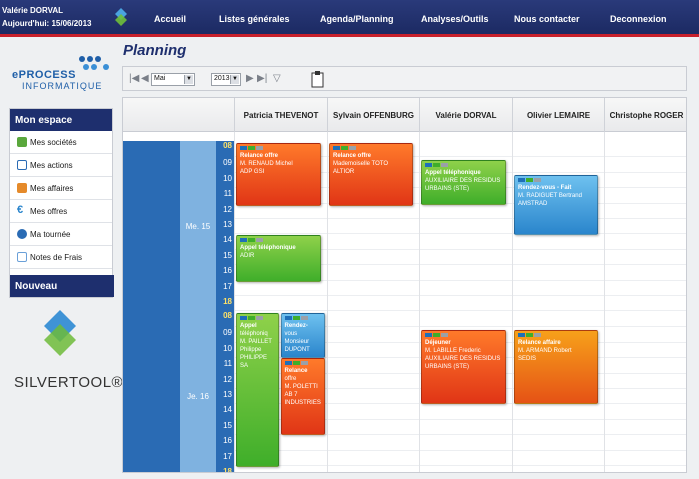 This screenshot has width=699, height=479. Describe the element at coordinates (256, 342) in the screenshot. I see `event-text: M. PAILLET` at that location.